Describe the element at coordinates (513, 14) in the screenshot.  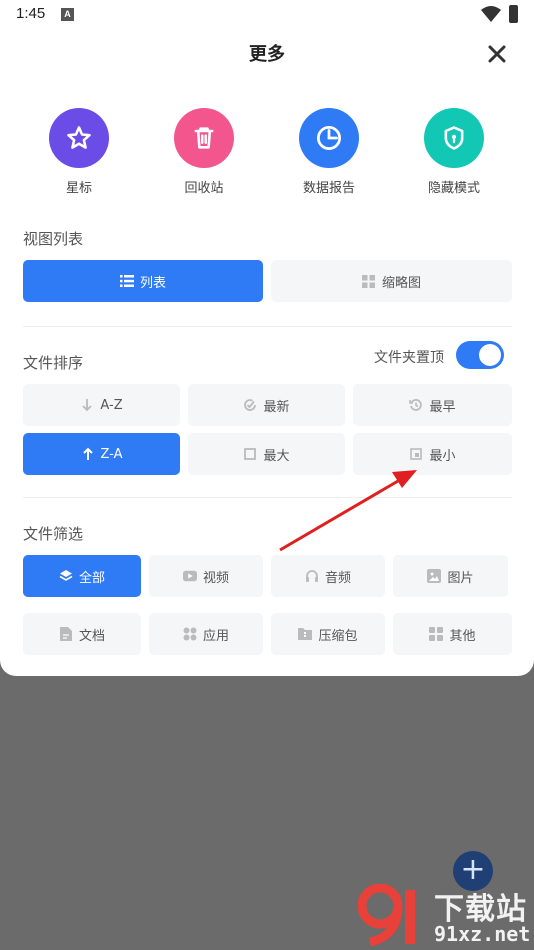
I see `battery-icon` at that location.